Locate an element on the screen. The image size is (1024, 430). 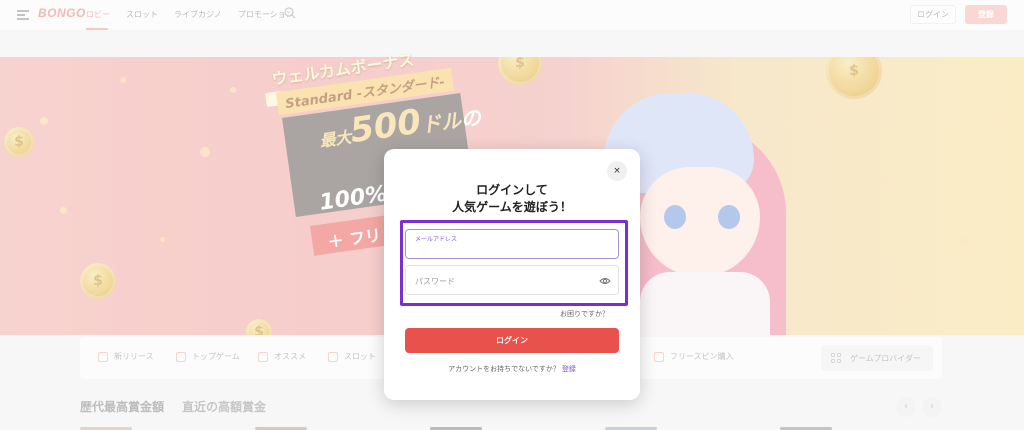
email-label: メールアドレス is located at coordinates (436, 240).